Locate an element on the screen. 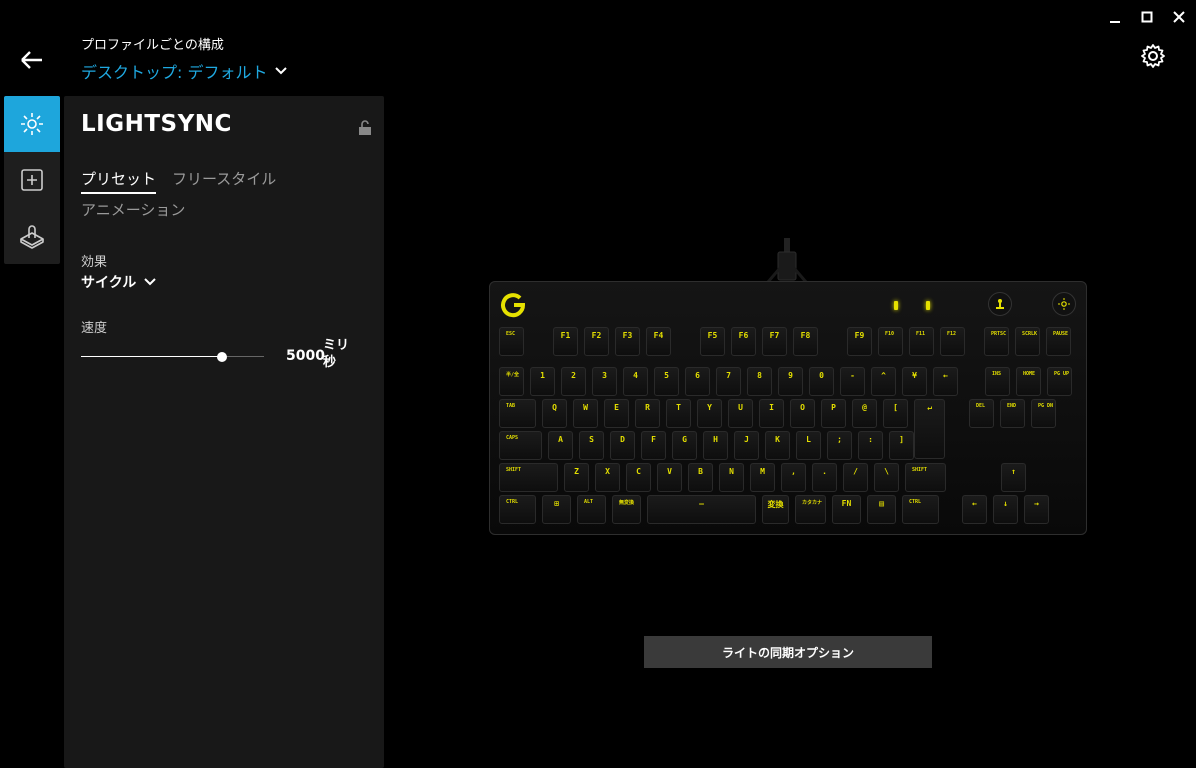  nav-item-game-mode is located at coordinates (32, 236).